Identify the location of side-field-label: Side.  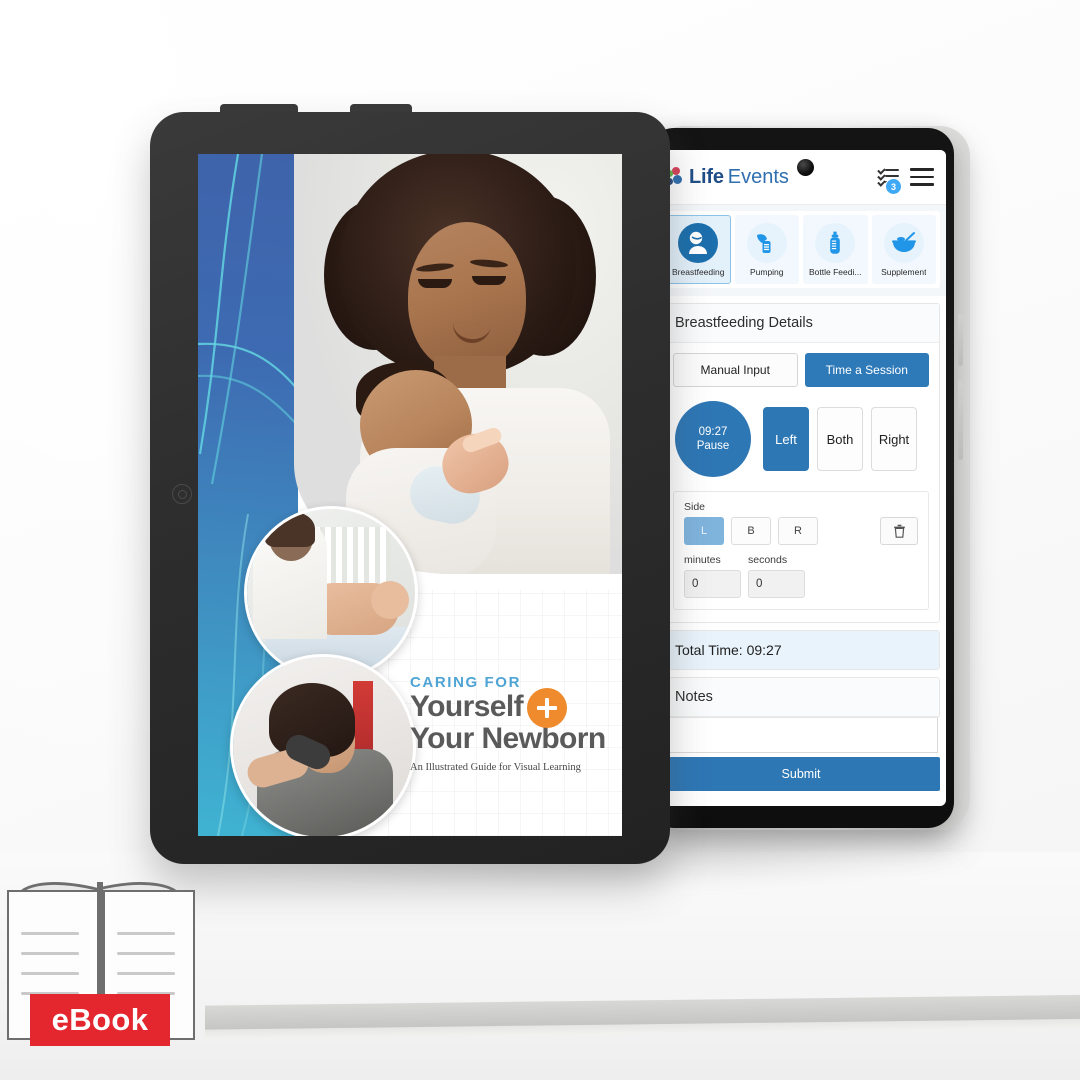
(695, 507).